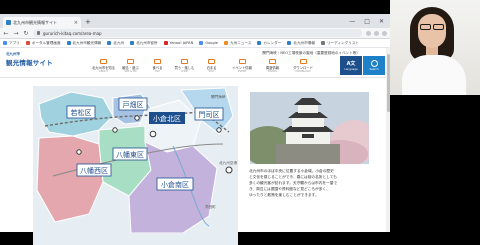 The height and width of the screenshot is (245, 480). Describe the element at coordinates (376, 33) in the screenshot. I see `profile-icon` at that location.